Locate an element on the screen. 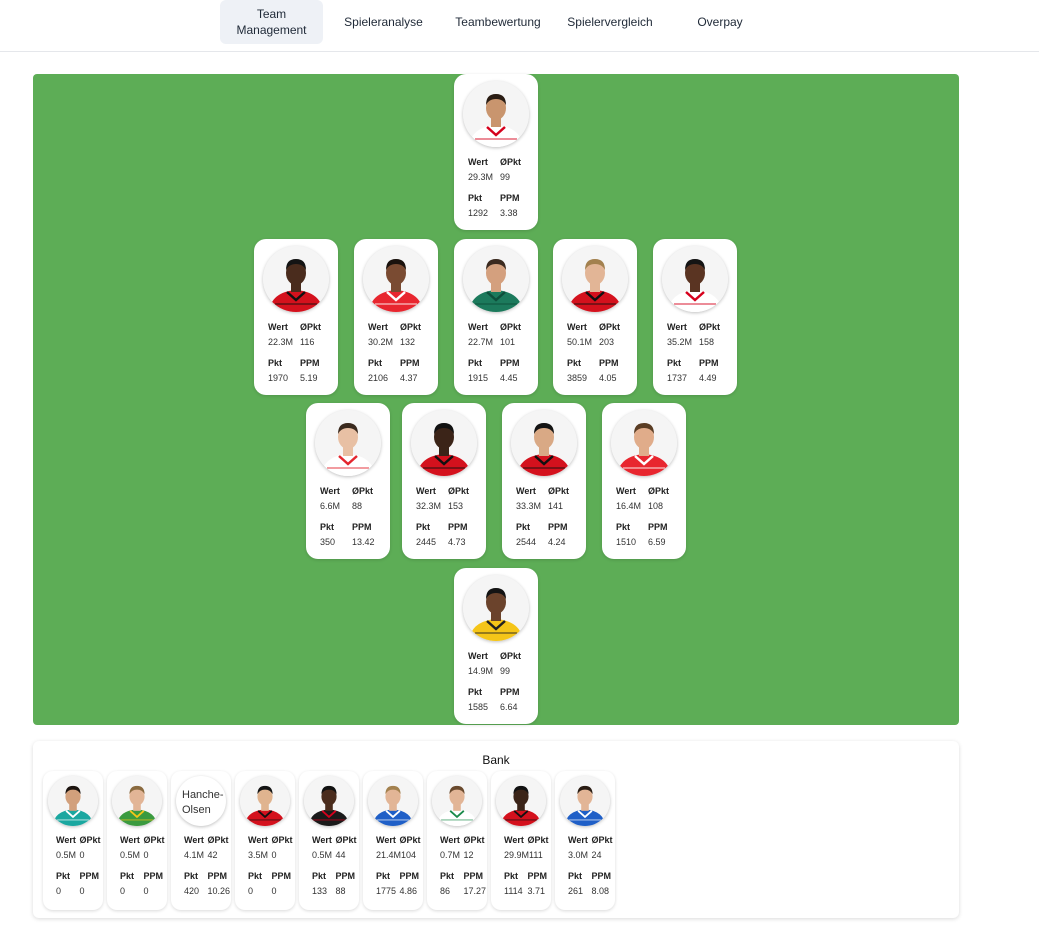  bench-player-card: Wert ØPkt 0.5M 44 Pkt PPM 133 88 is located at coordinates (329, 840).